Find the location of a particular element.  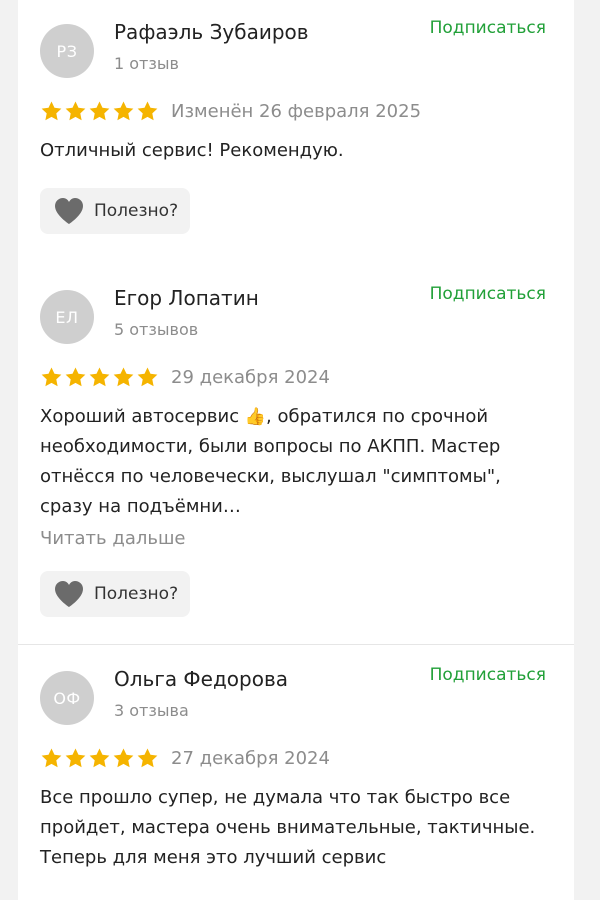

review-date: 27 декабря 2024 is located at coordinates (250, 758).